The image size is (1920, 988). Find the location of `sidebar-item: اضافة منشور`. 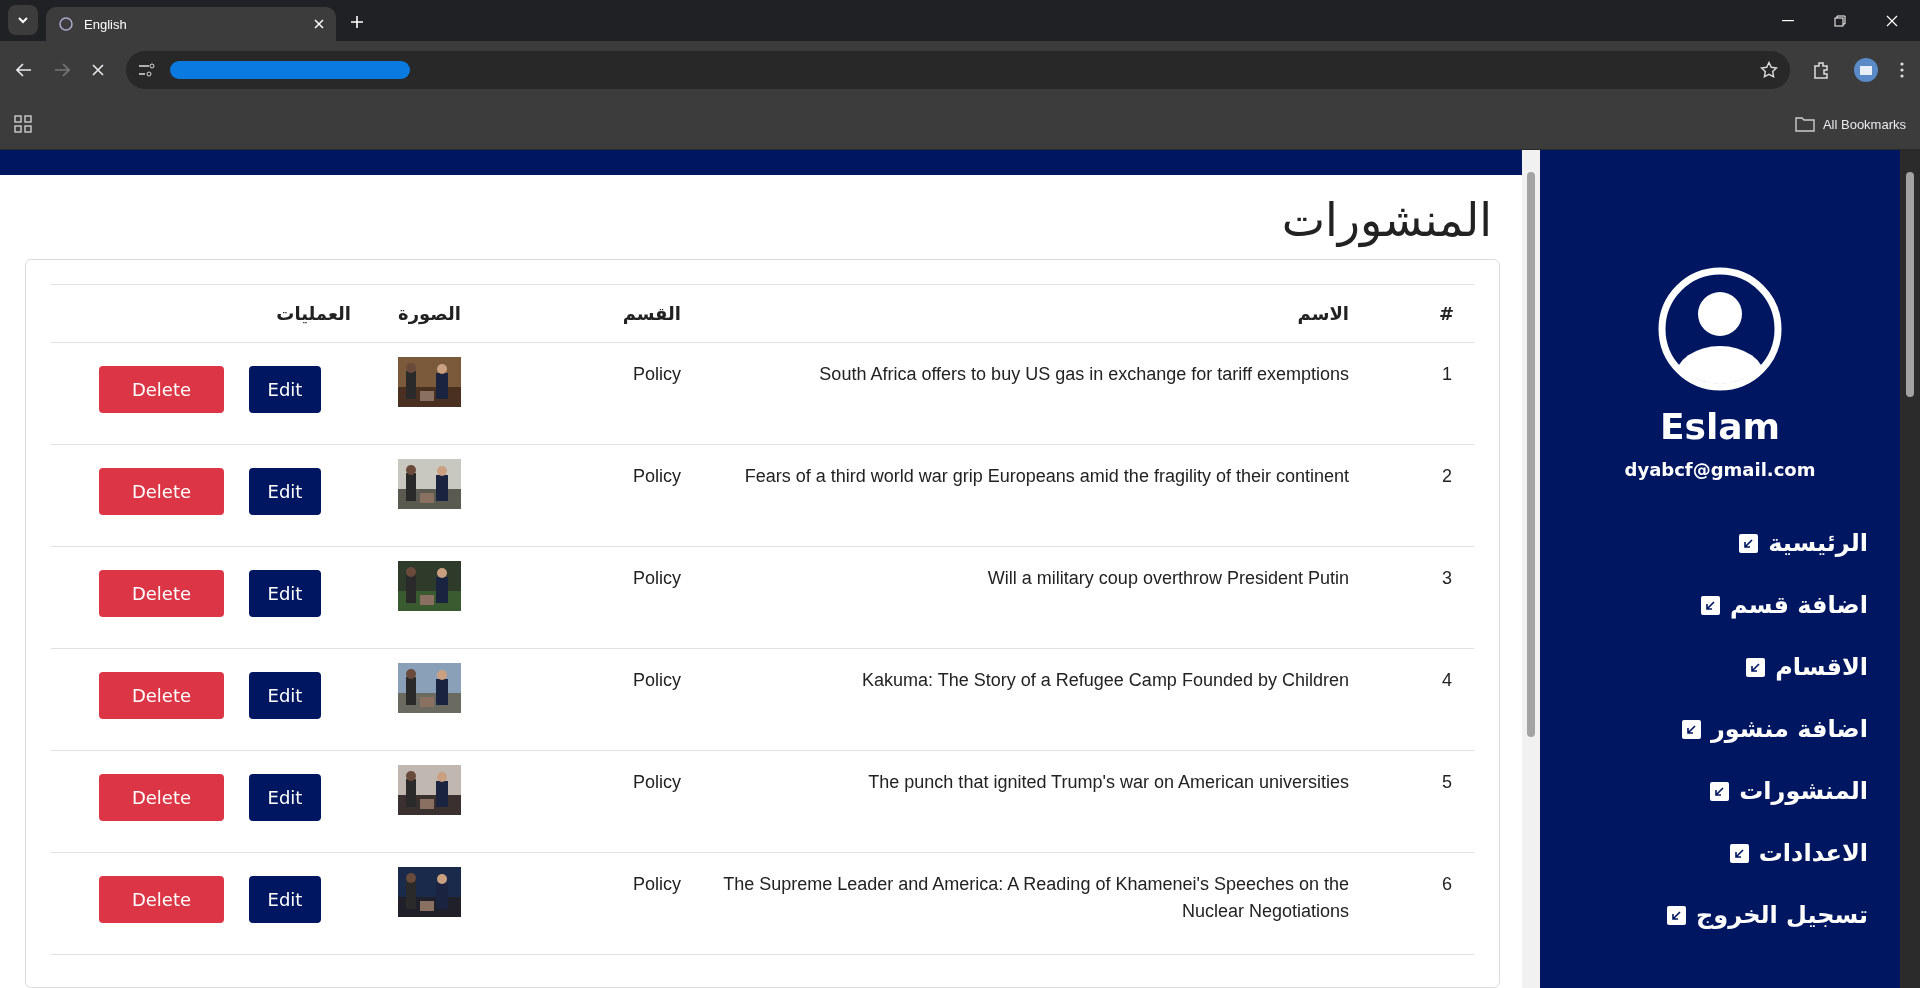

sidebar-item: اضافة منشور is located at coordinates (1775, 729).